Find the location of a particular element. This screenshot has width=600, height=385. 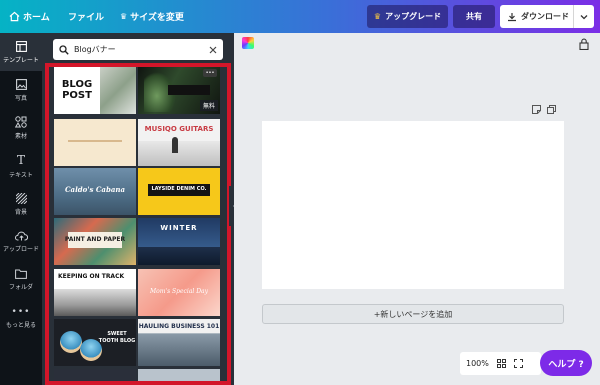

rail-item-elements: 素材 is located at coordinates (21, 128).